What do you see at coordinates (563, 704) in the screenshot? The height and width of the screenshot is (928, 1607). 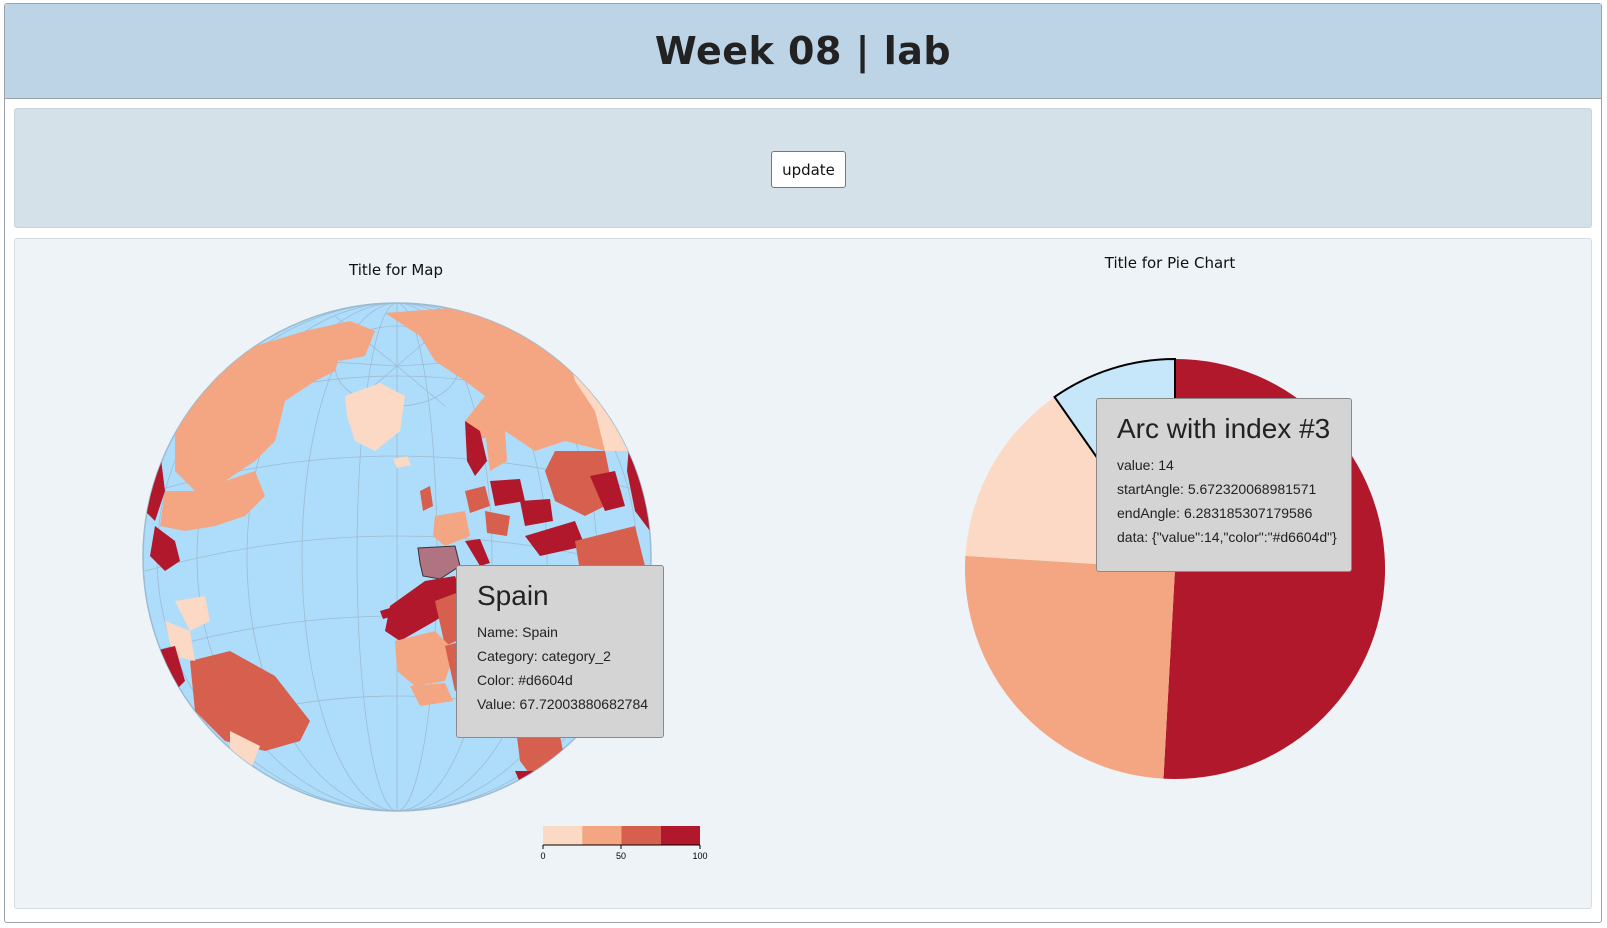 I see `map-tooltip-value: Value: 67.72003880682784` at bounding box center [563, 704].